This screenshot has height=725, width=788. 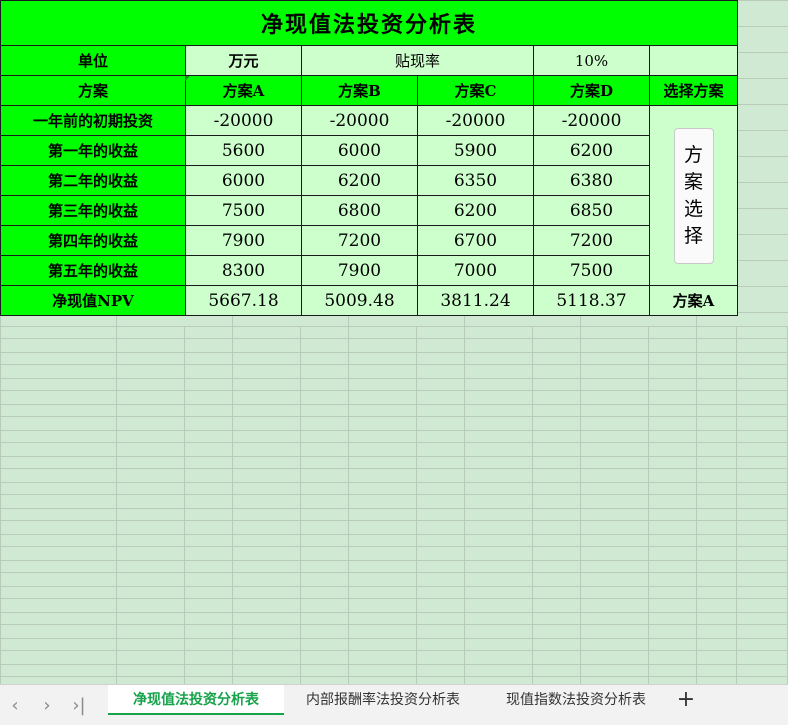 What do you see at coordinates (79, 705) in the screenshot?
I see `last-sheet-icon: ›|` at bounding box center [79, 705].